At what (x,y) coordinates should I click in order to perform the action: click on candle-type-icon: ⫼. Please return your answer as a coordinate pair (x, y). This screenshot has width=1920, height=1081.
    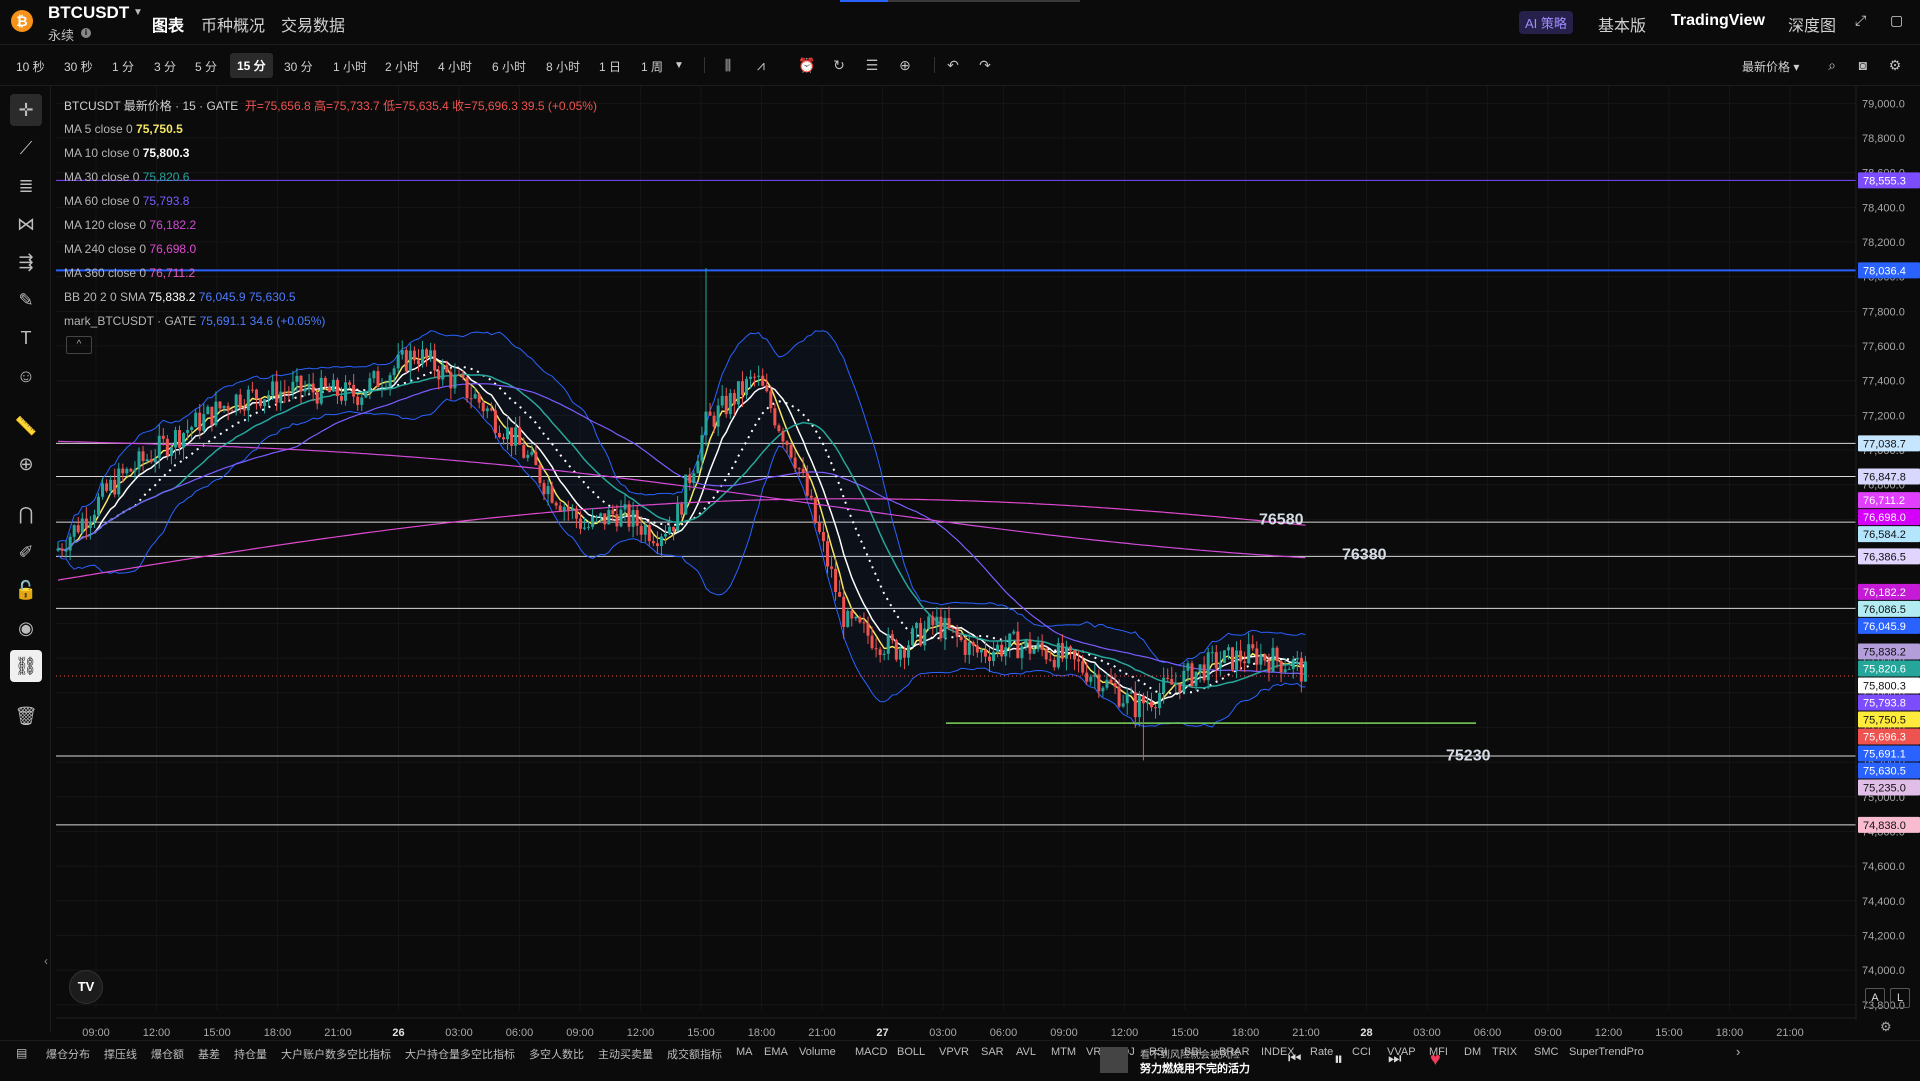
    Looking at the image, I should click on (728, 65).